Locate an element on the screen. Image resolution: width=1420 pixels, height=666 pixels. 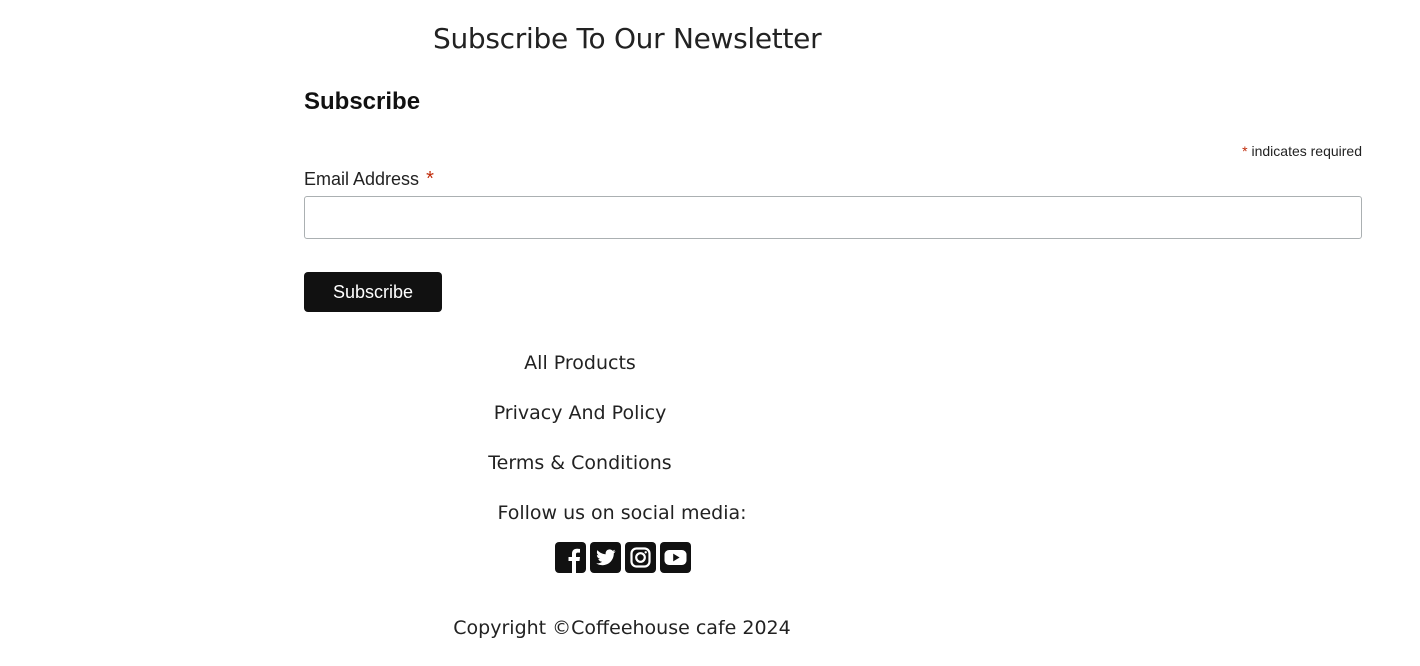
footer-link-terms-conditions: Terms & Conditions is located at coordinates (579, 463).